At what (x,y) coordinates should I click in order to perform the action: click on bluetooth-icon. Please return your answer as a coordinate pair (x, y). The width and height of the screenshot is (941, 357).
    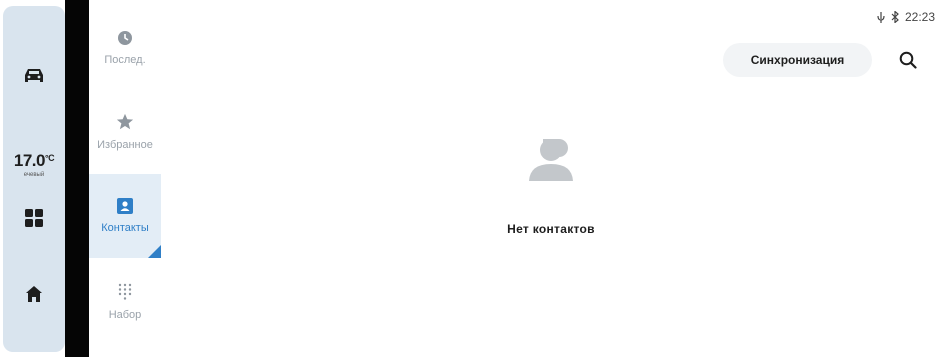
    Looking at the image, I should click on (895, 17).